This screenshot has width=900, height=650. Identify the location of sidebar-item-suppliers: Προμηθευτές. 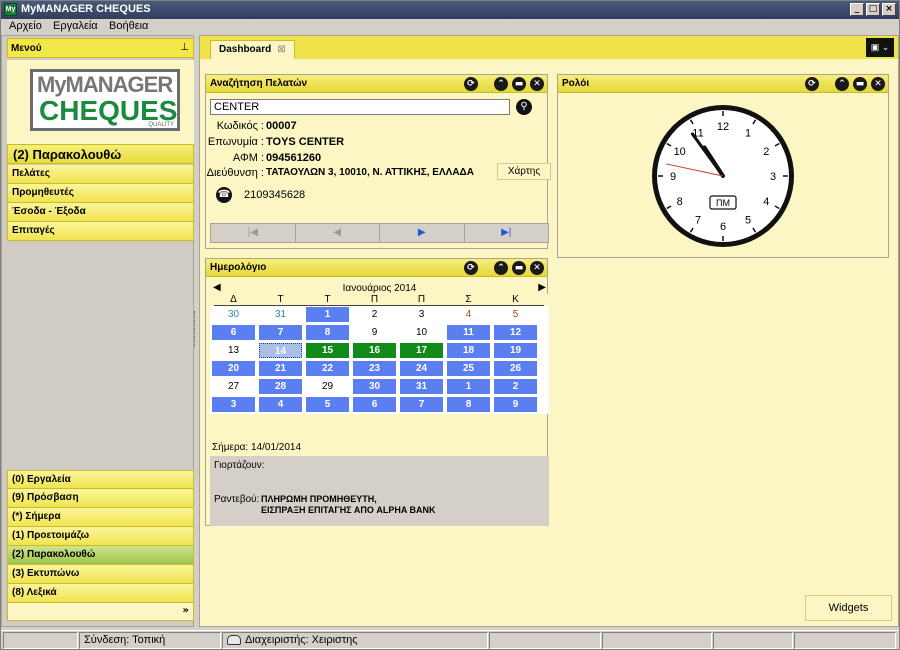
(100, 193).